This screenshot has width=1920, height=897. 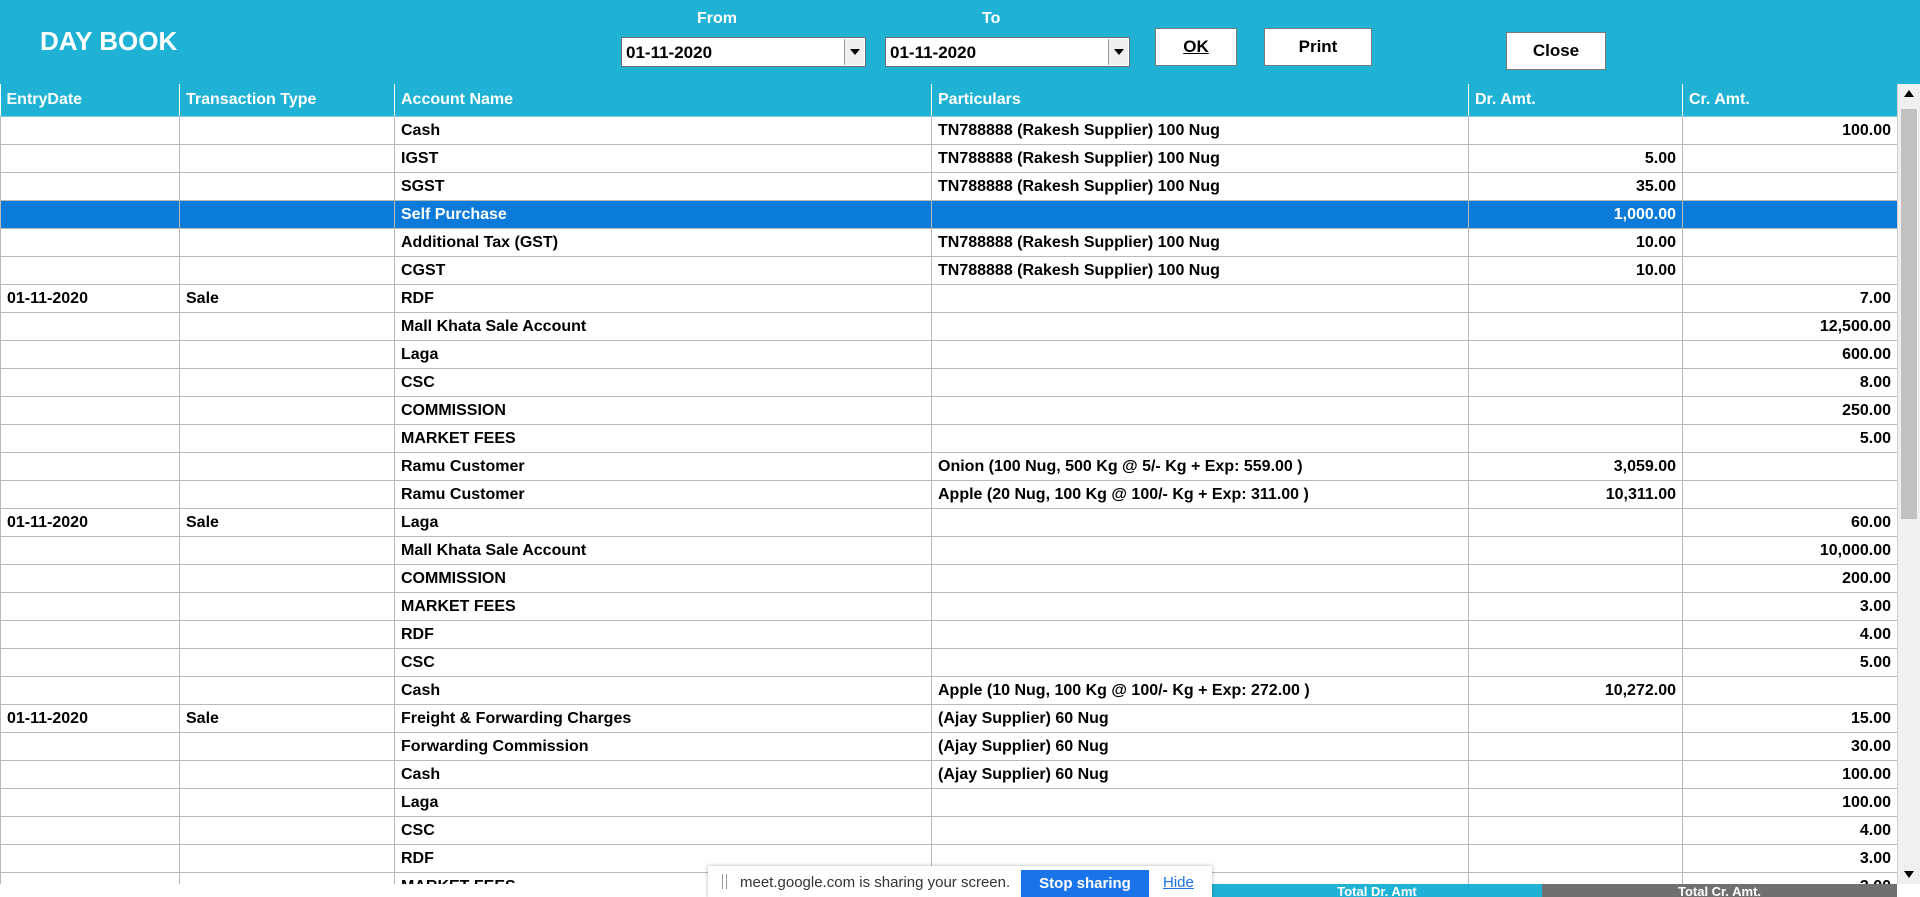 What do you see at coordinates (1556, 51) in the screenshot?
I see `close-button: Close` at bounding box center [1556, 51].